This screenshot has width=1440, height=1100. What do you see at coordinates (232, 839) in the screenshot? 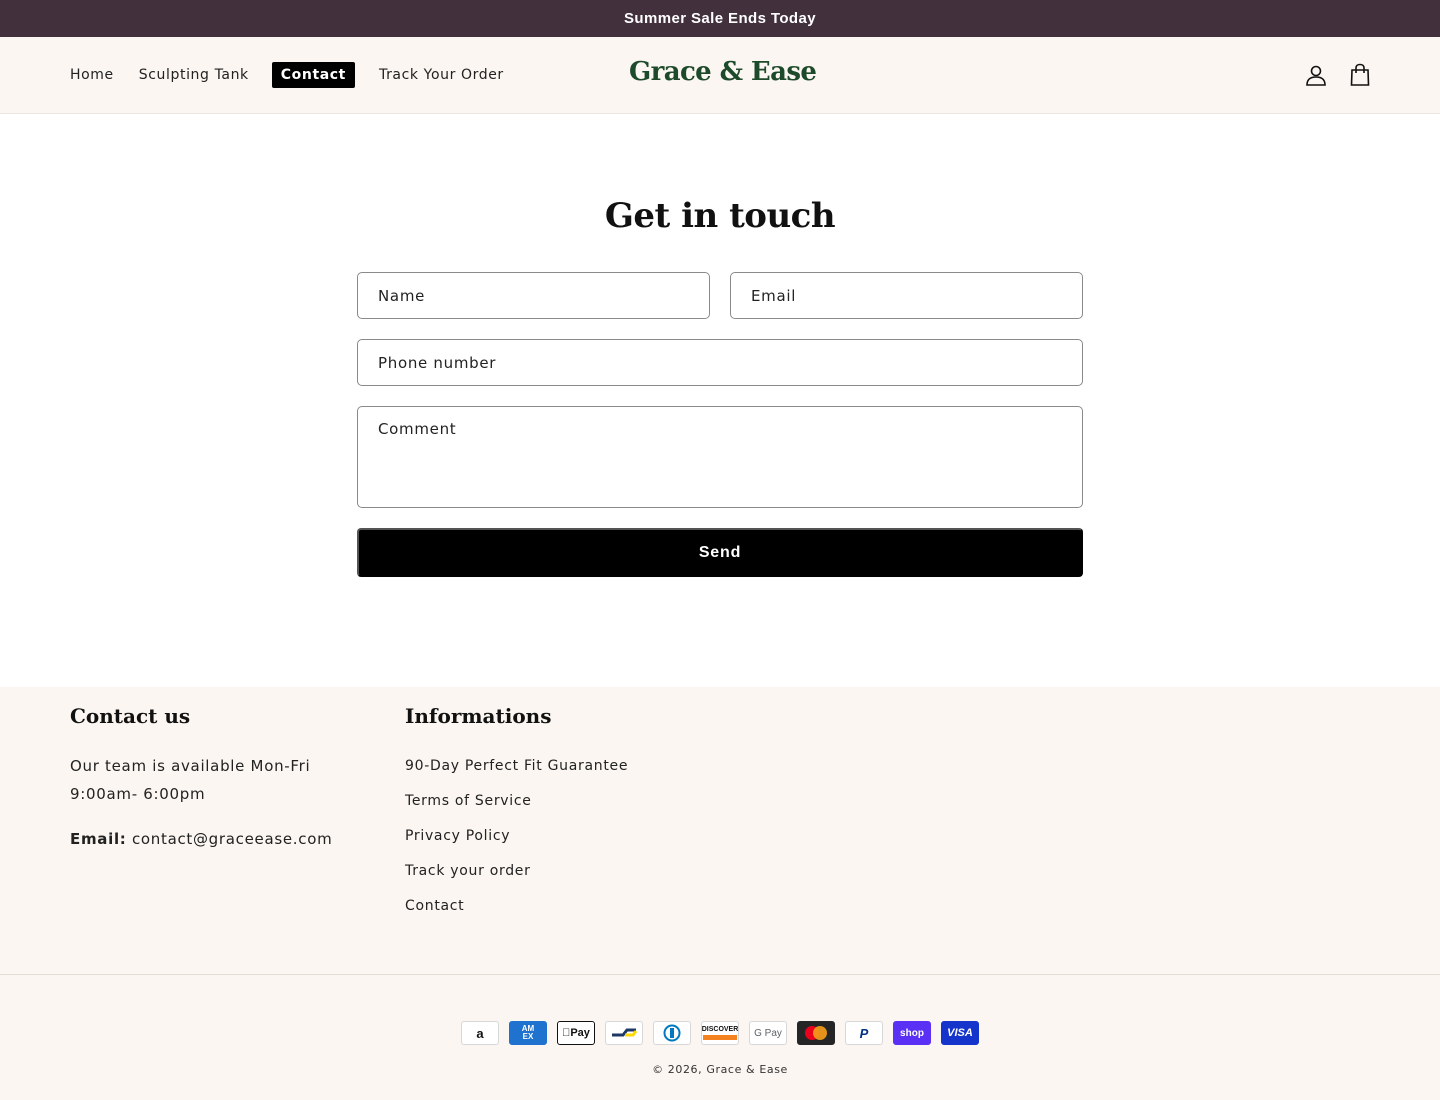
I see `email-link: contact@graceease.com` at bounding box center [232, 839].